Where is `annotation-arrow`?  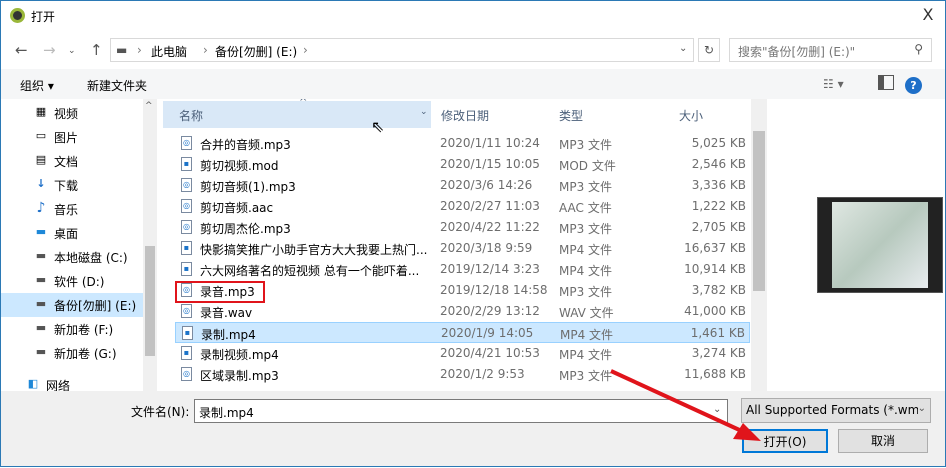 annotation-arrow is located at coordinates (685, 405).